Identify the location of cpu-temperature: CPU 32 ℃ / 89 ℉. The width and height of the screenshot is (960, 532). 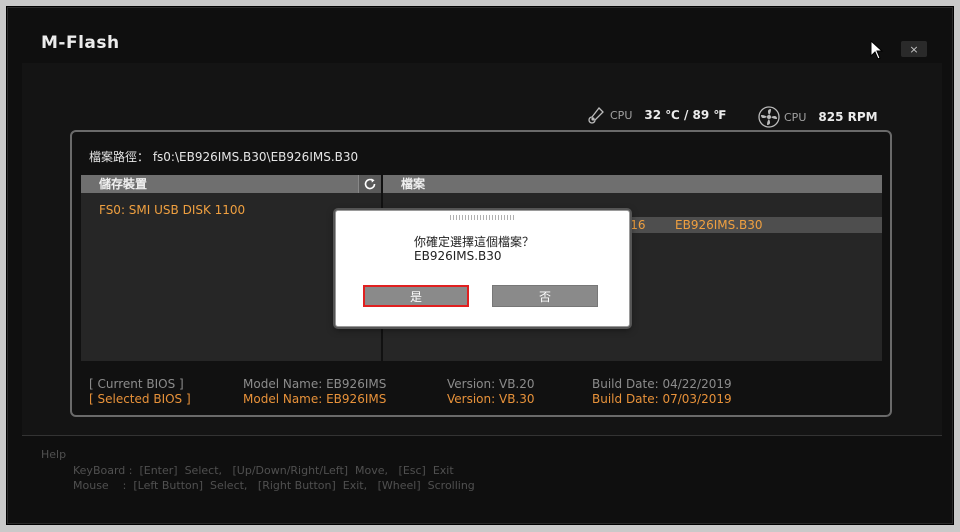
(657, 115).